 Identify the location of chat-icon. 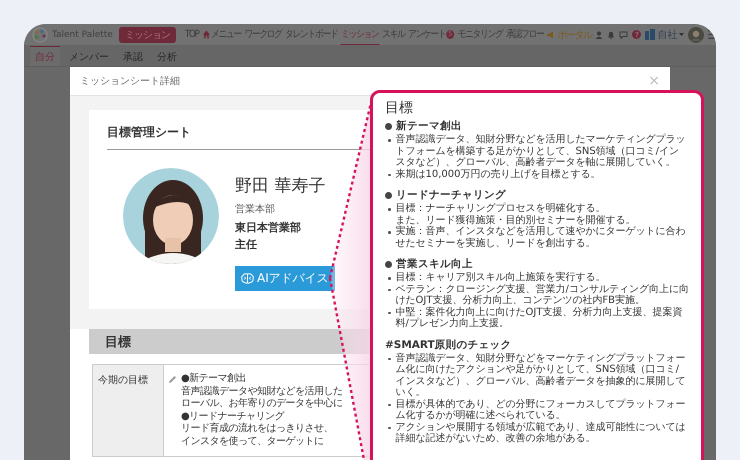
(623, 34).